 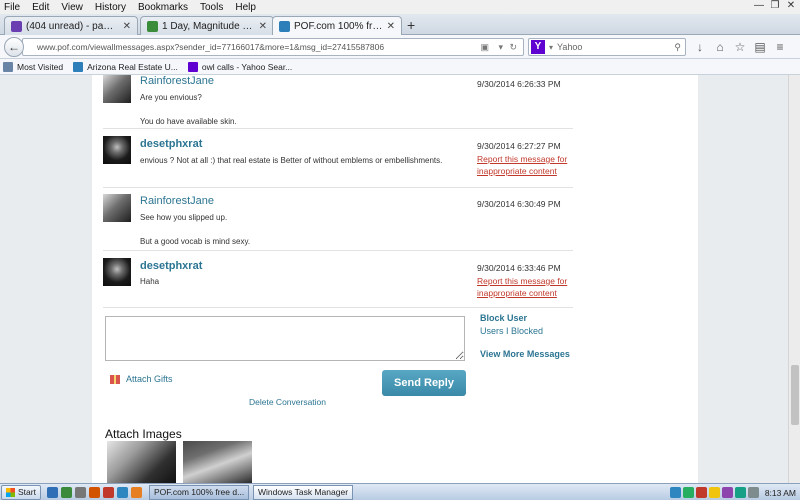 I want to click on search-icon: ⚲, so click(x=677, y=47).